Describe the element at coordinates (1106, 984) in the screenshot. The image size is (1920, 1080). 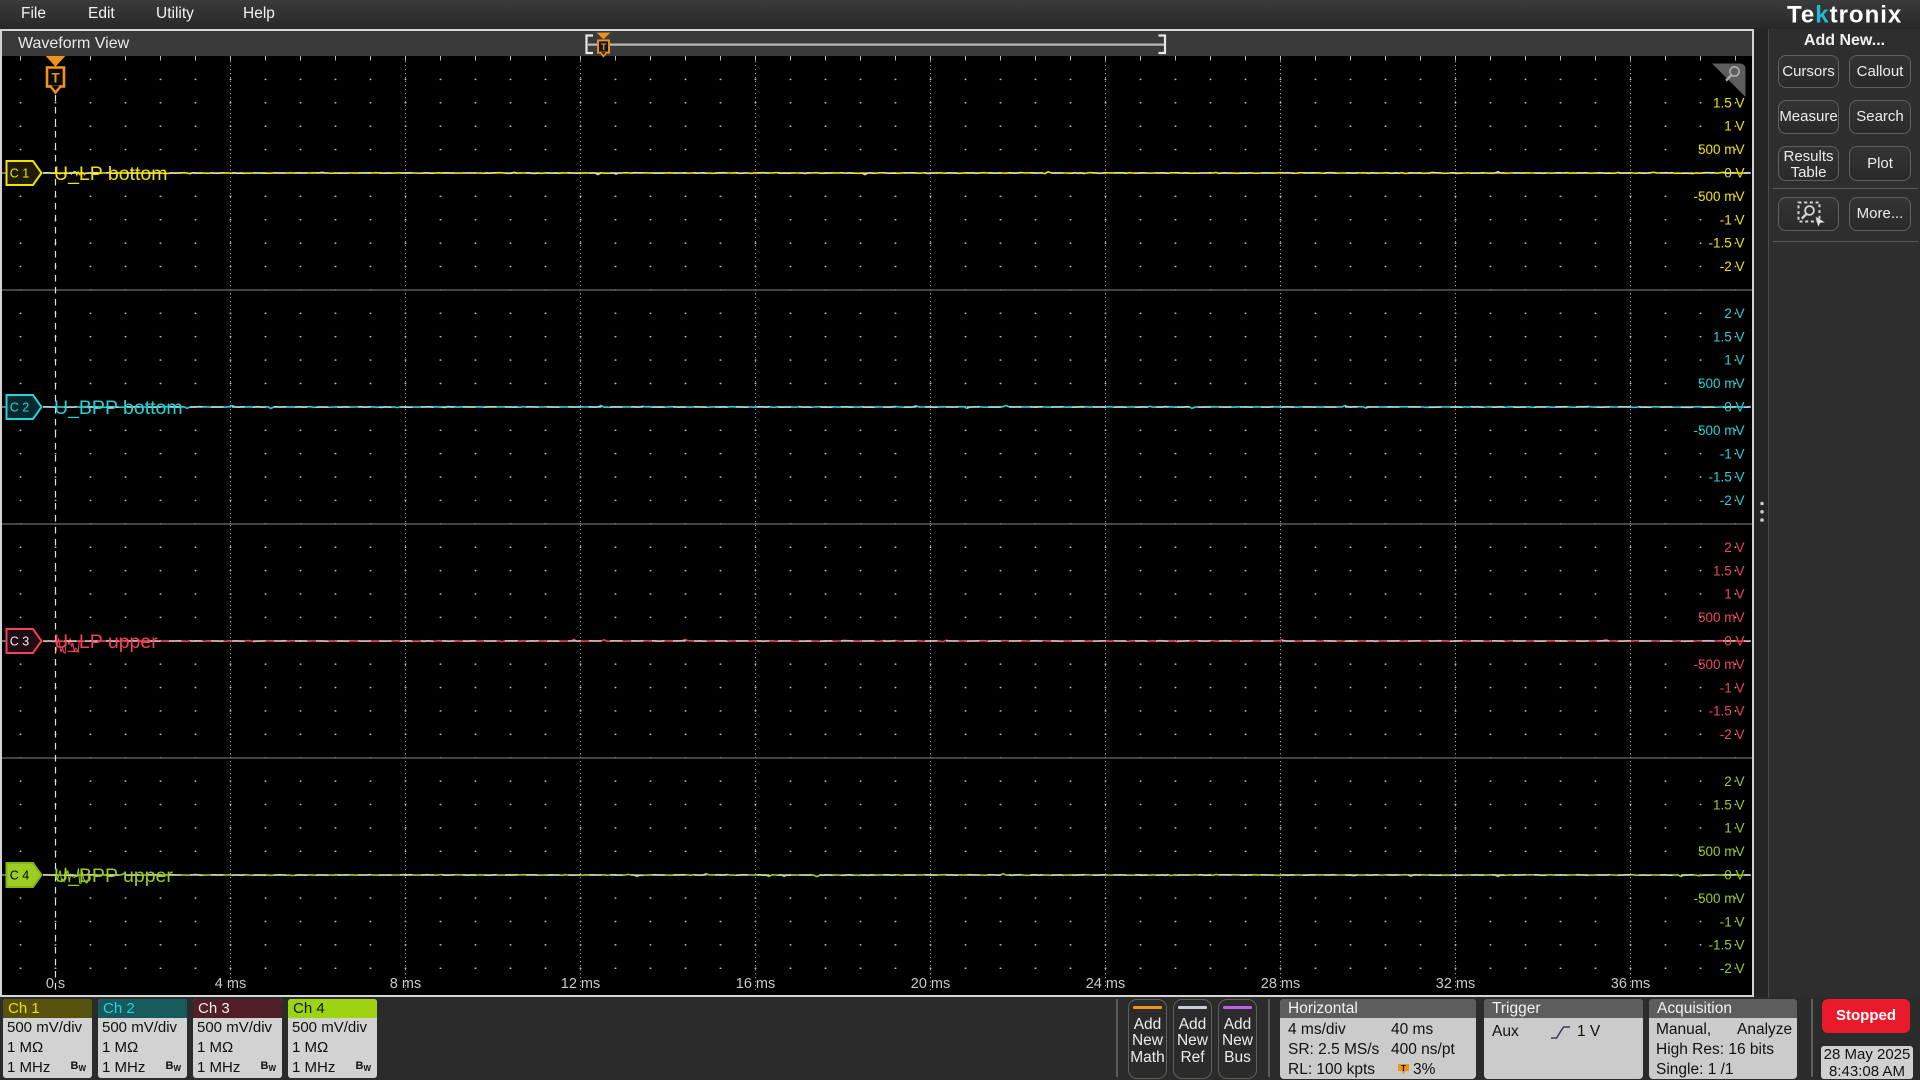
I see `svg-text: 24 ms` at that location.